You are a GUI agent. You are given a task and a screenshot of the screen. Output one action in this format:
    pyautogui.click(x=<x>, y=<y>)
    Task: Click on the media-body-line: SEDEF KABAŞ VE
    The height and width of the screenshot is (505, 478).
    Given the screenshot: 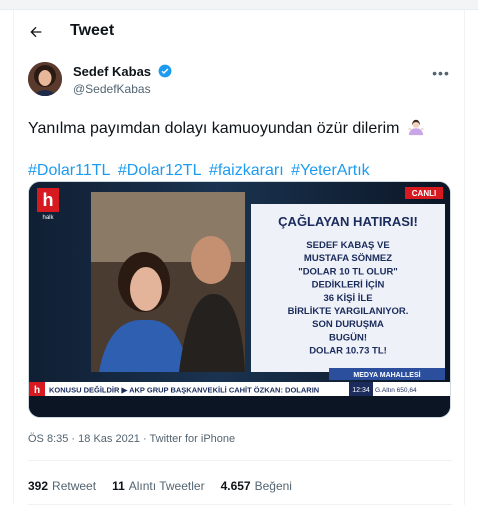 What is the action you would take?
    pyautogui.click(x=347, y=245)
    